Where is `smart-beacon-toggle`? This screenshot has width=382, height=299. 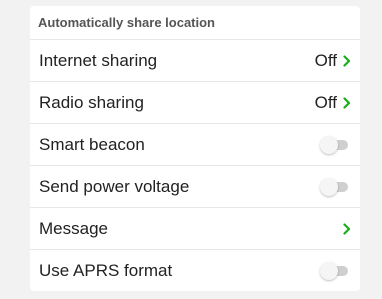
smart-beacon-toggle is located at coordinates (334, 144).